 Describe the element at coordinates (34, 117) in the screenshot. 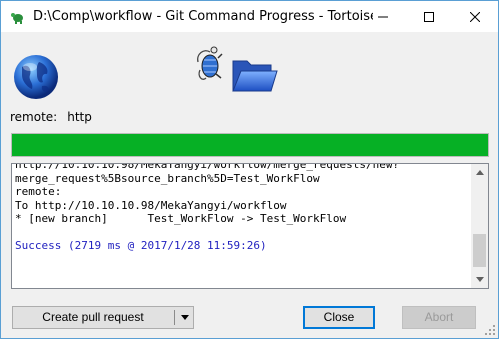

I see `remote-key: remote:` at that location.